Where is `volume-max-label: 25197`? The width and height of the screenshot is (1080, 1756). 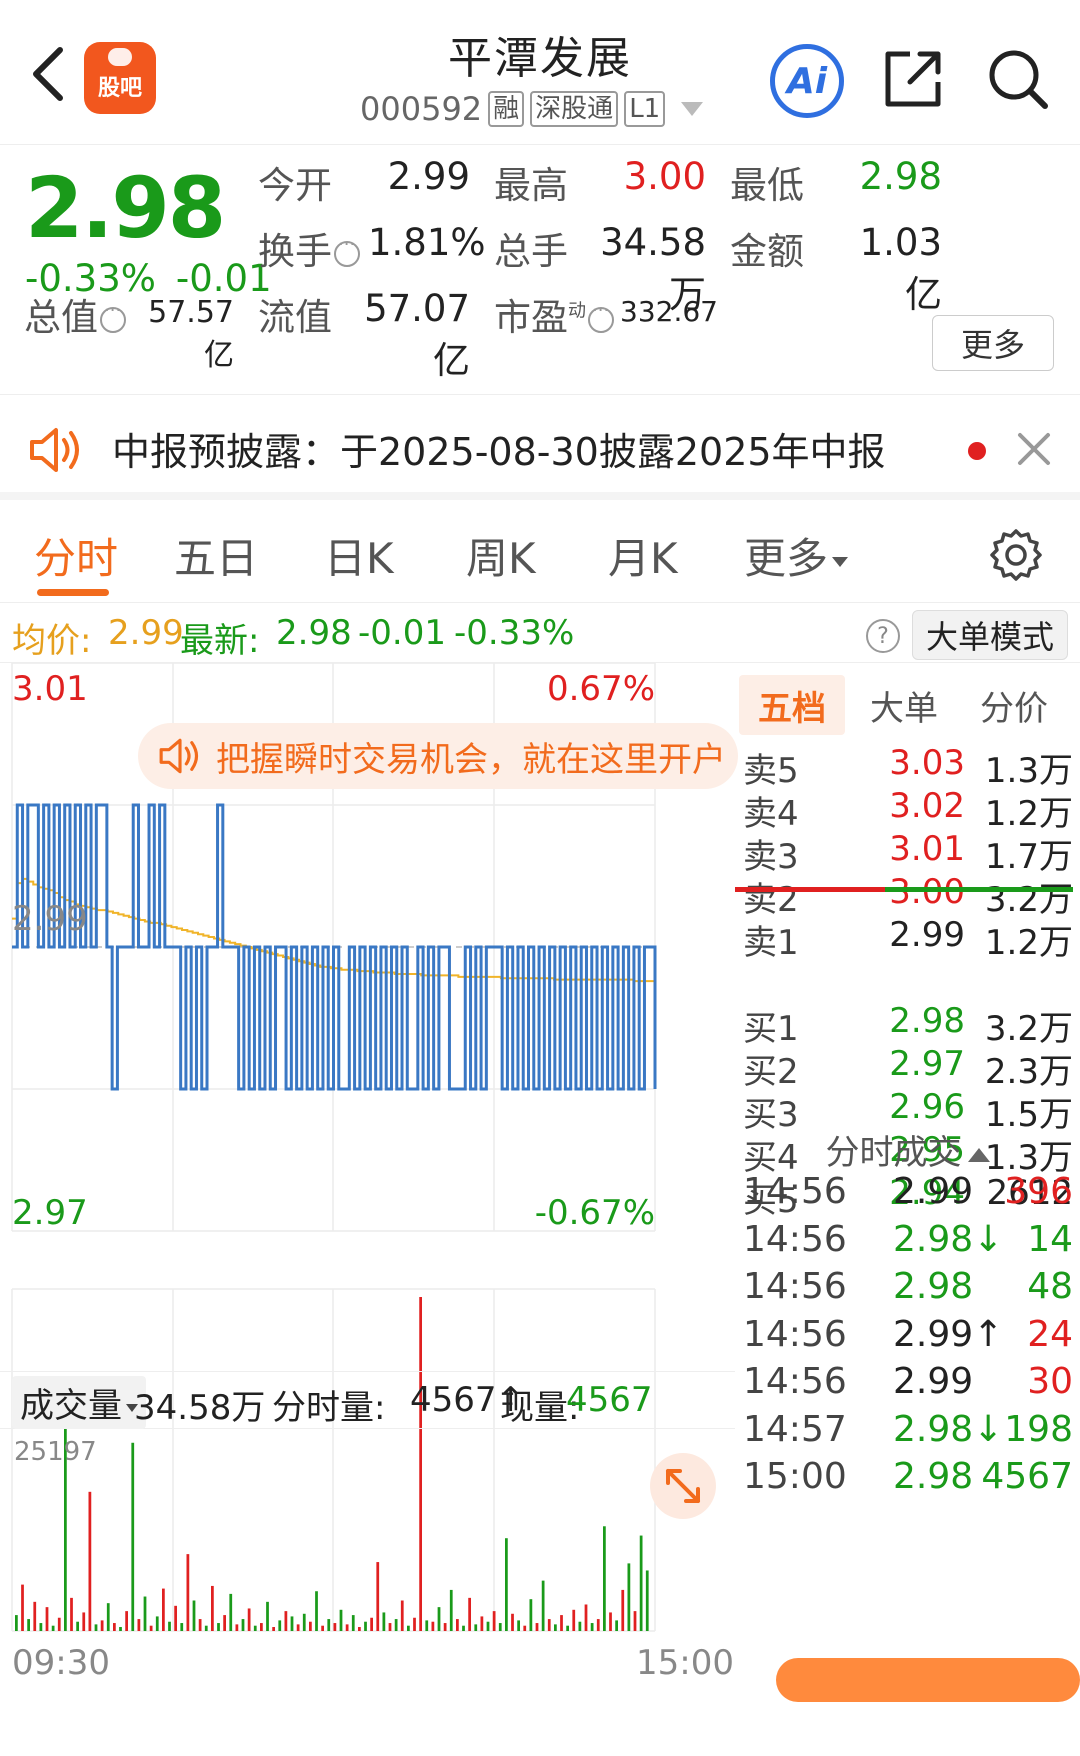
volume-max-label: 25197 is located at coordinates (55, 1452).